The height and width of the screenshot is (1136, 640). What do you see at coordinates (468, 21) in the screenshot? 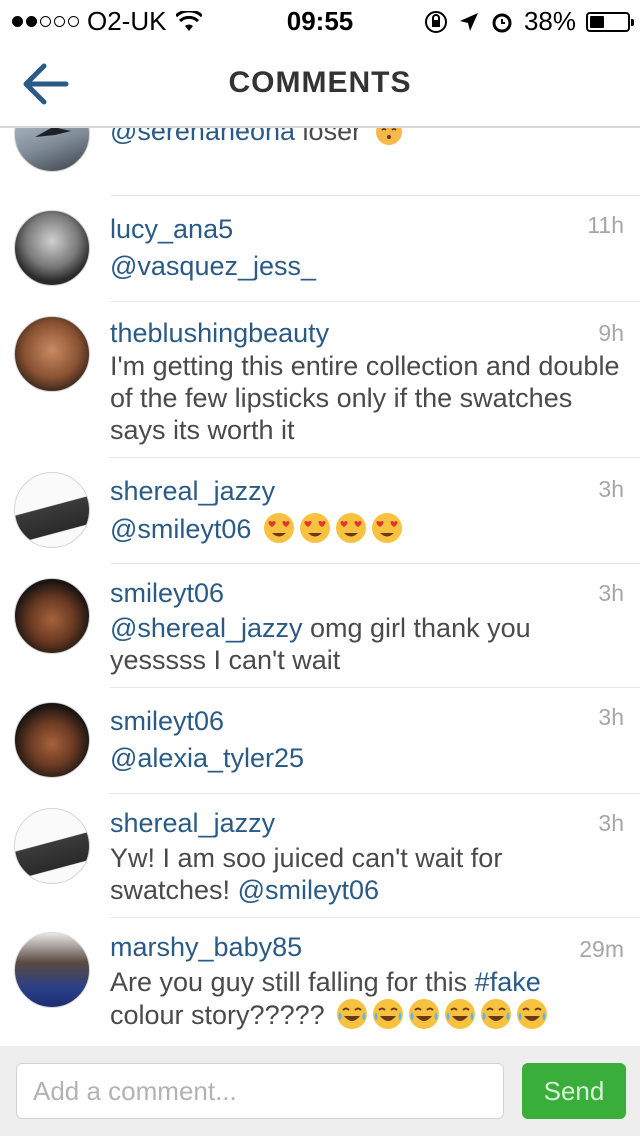
I see `location-arrow-icon` at bounding box center [468, 21].